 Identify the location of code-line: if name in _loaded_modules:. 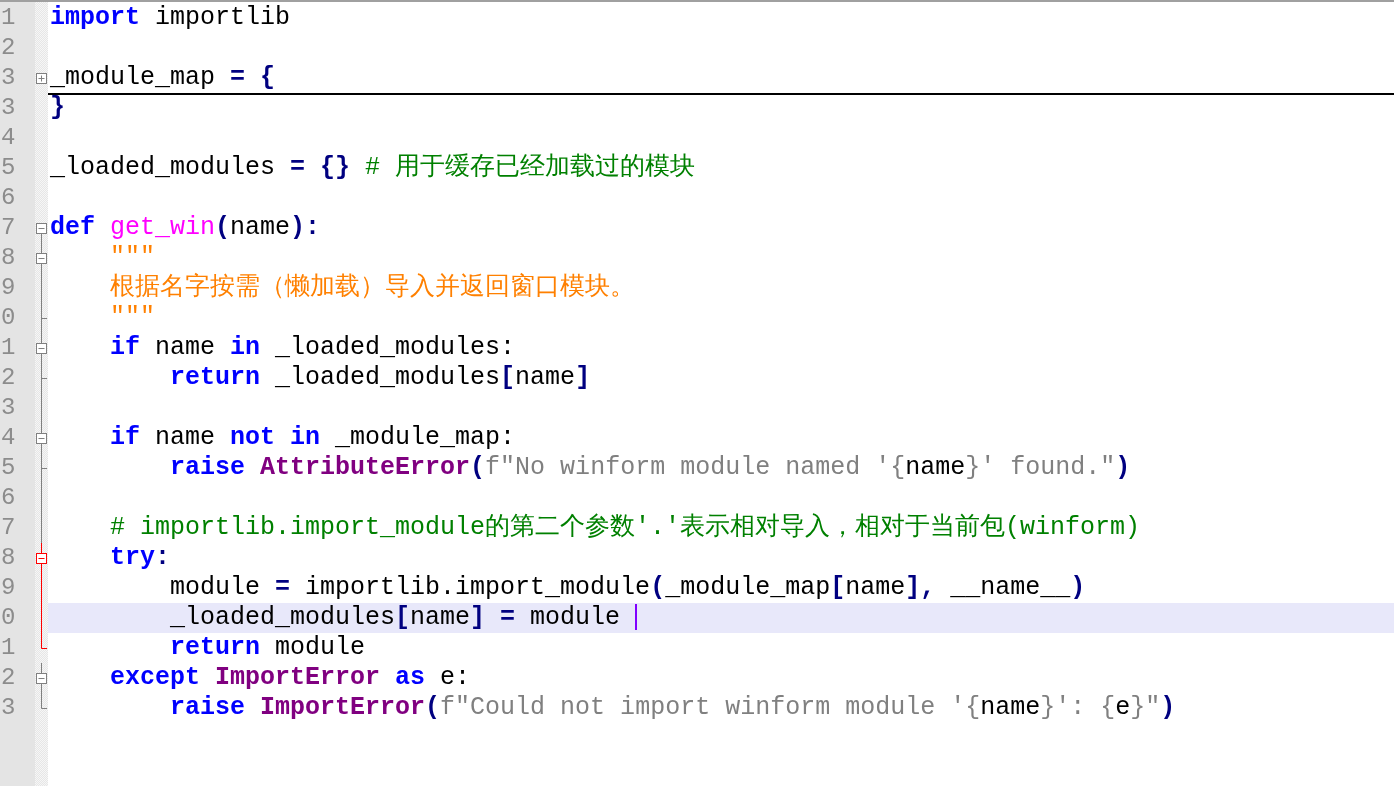
(313, 348).